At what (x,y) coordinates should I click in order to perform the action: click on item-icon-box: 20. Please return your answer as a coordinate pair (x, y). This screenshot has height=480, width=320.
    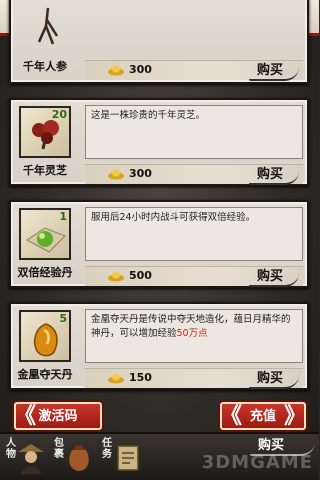
    Looking at the image, I should click on (45, 132).